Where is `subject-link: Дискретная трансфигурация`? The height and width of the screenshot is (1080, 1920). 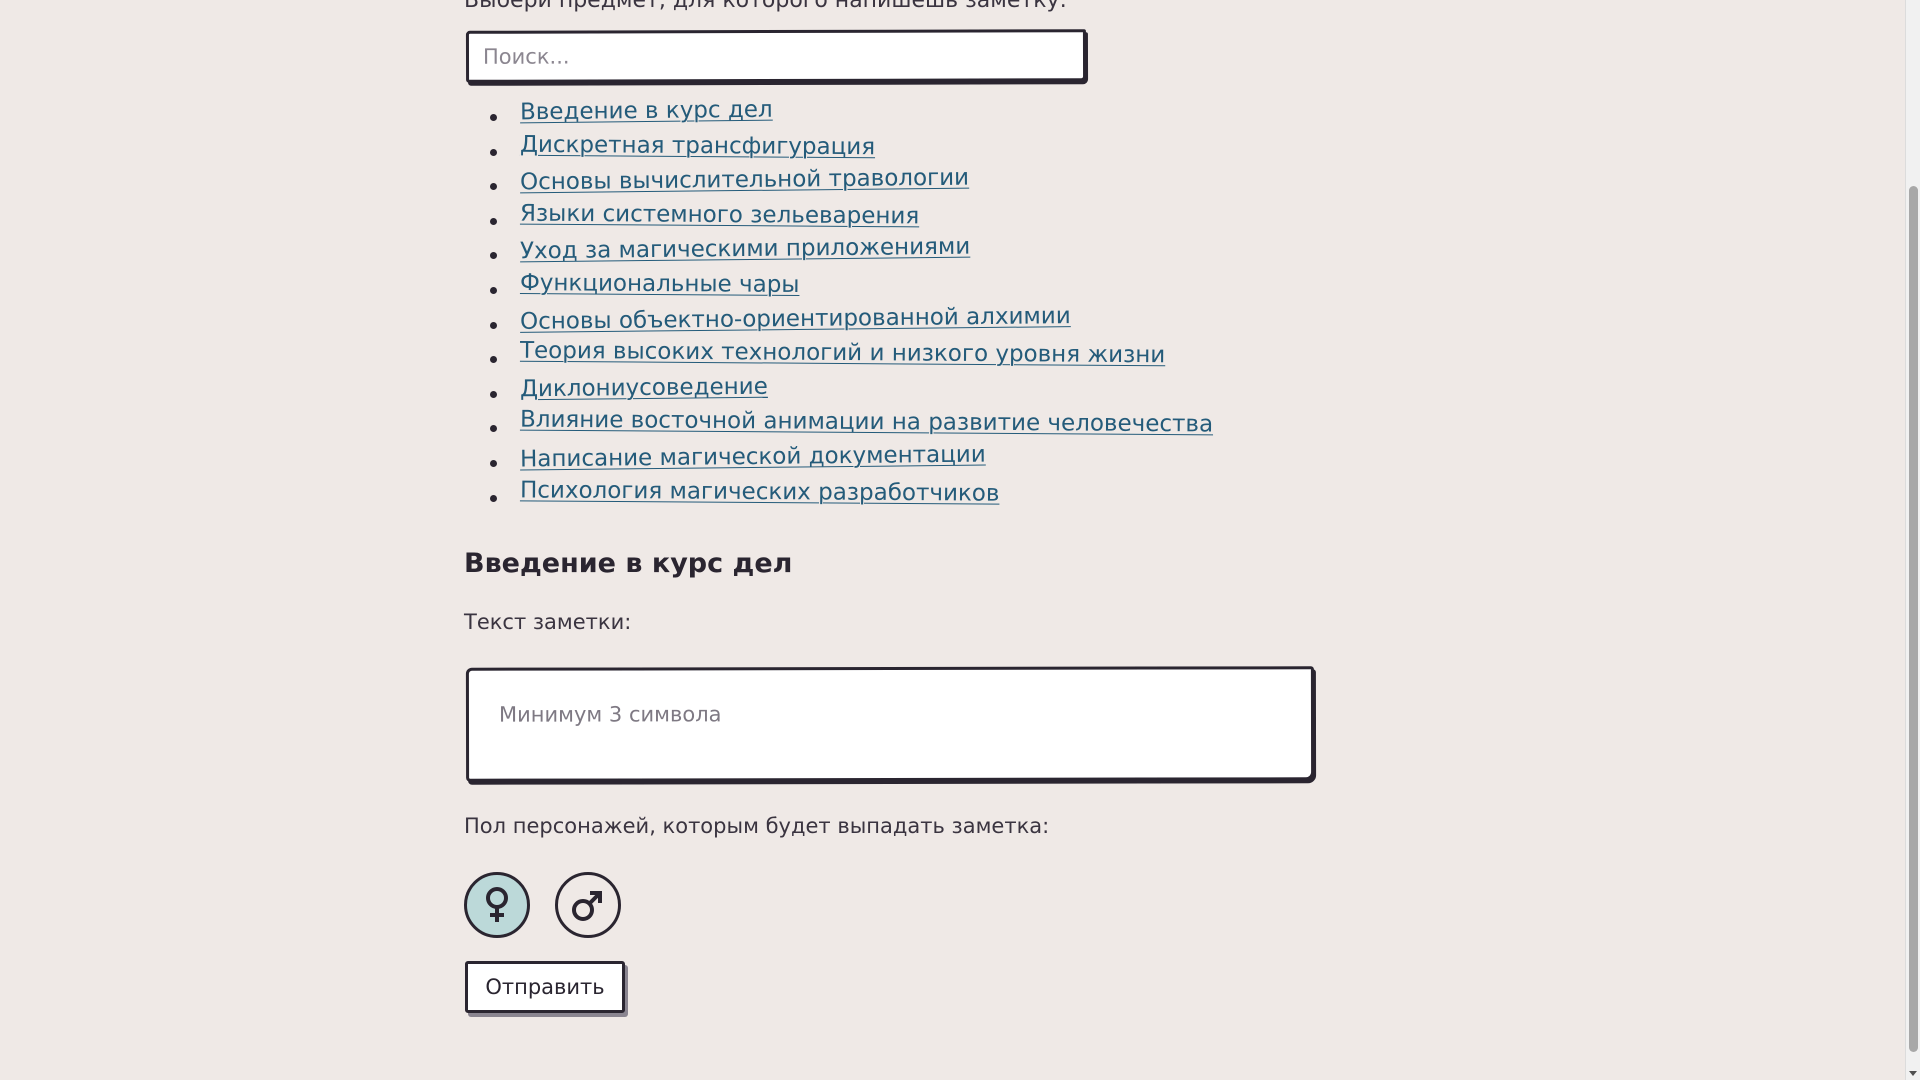 subject-link: Дискретная трансфигурация is located at coordinates (697, 145).